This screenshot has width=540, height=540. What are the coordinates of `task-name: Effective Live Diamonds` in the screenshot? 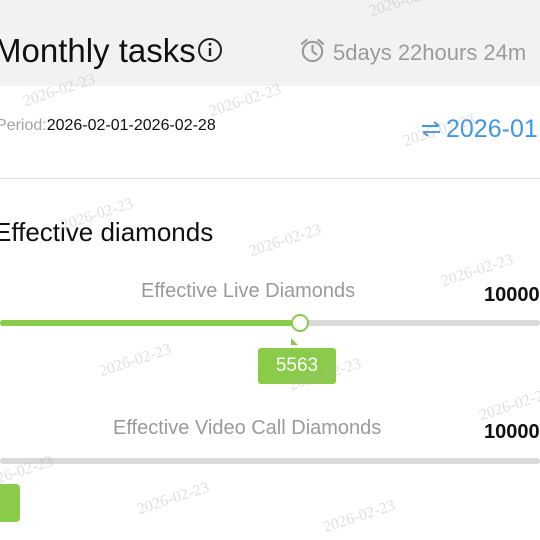 It's located at (248, 291).